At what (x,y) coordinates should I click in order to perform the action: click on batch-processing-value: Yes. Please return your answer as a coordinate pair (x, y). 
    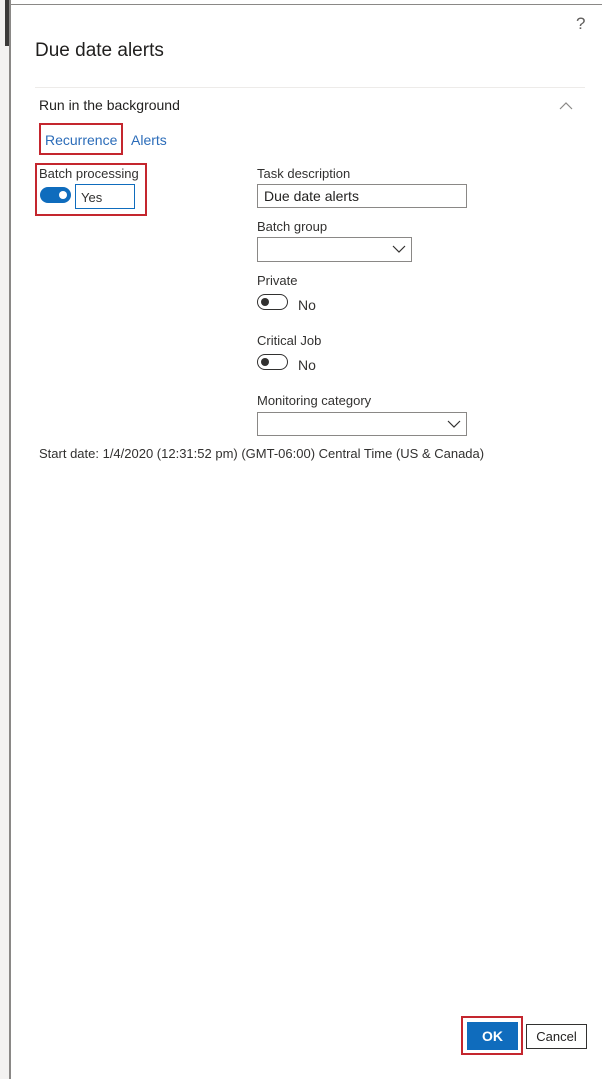
    Looking at the image, I should click on (105, 196).